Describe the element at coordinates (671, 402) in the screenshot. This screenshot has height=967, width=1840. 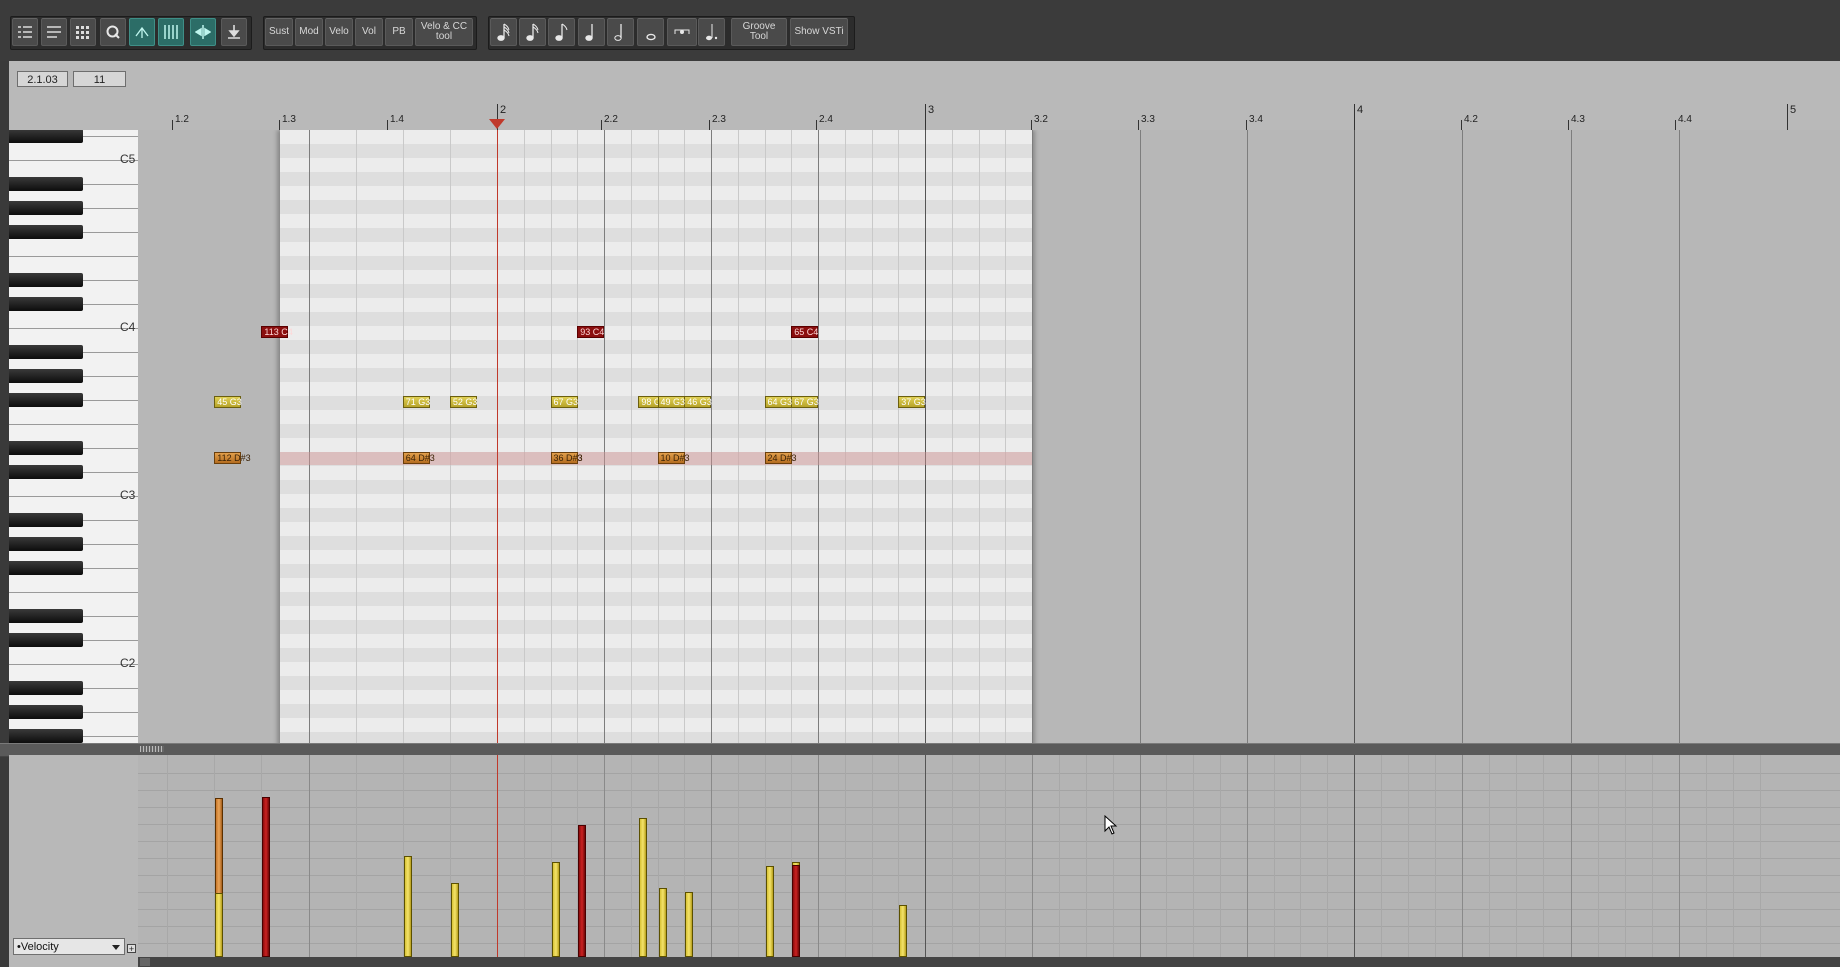
I see `midi-note: 49 G3` at that location.